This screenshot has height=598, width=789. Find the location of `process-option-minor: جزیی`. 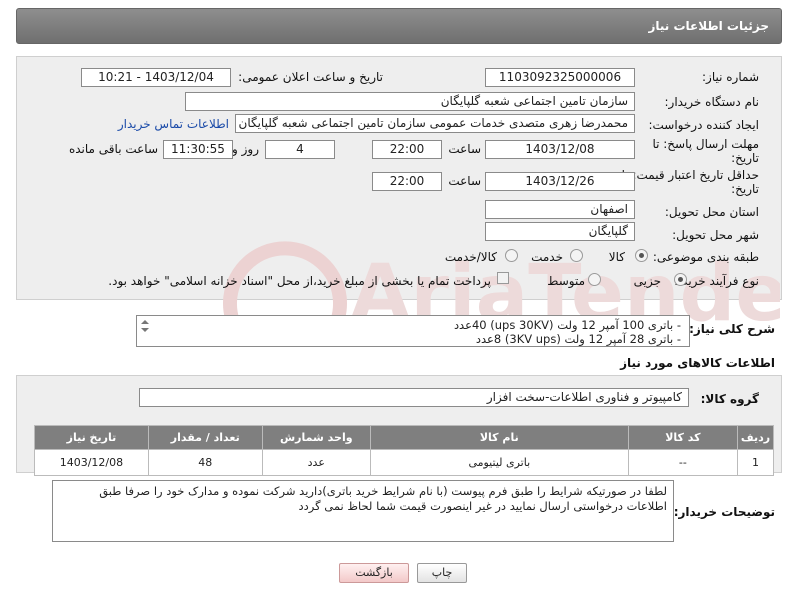

process-option-minor: جزیی is located at coordinates (647, 281).